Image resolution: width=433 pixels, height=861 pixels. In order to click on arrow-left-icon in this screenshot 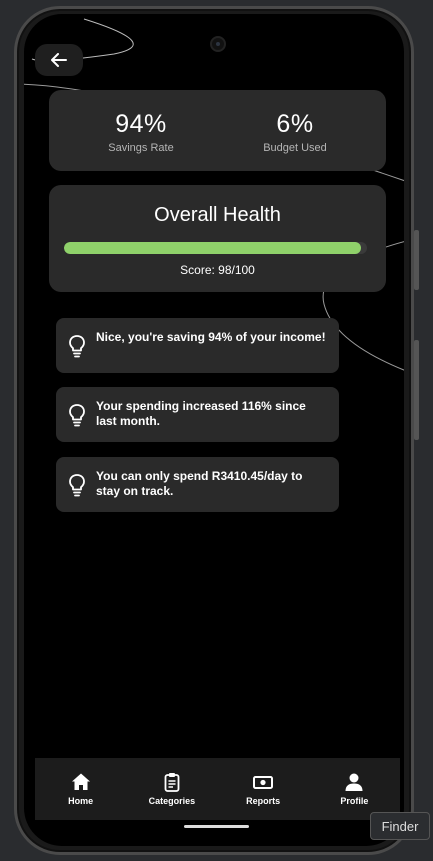, I will do `click(59, 60)`.